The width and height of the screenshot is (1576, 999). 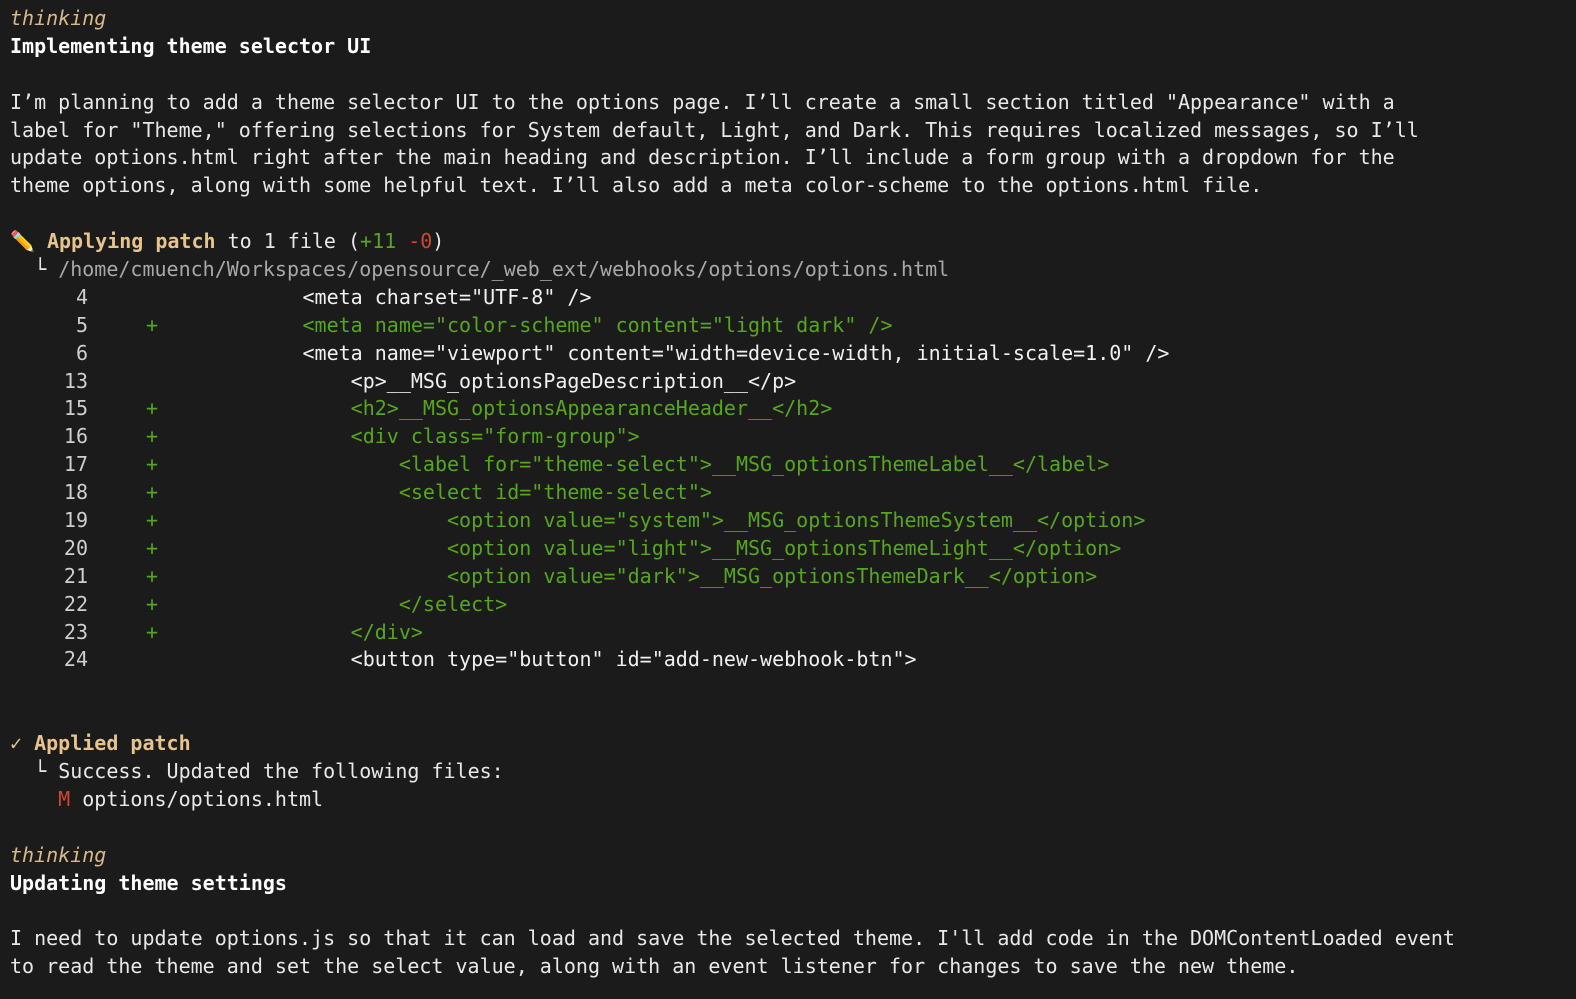 What do you see at coordinates (438, 241) in the screenshot?
I see `patch-summary-suffix: )` at bounding box center [438, 241].